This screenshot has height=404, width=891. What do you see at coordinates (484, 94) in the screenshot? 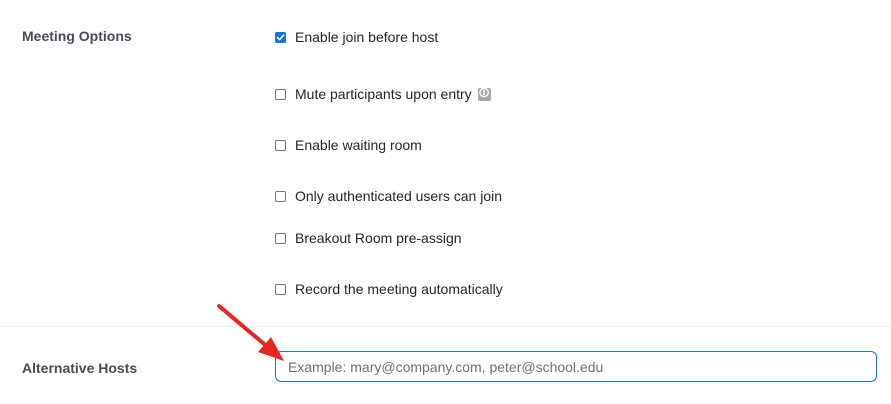
I see `info-icon: 🛈` at bounding box center [484, 94].